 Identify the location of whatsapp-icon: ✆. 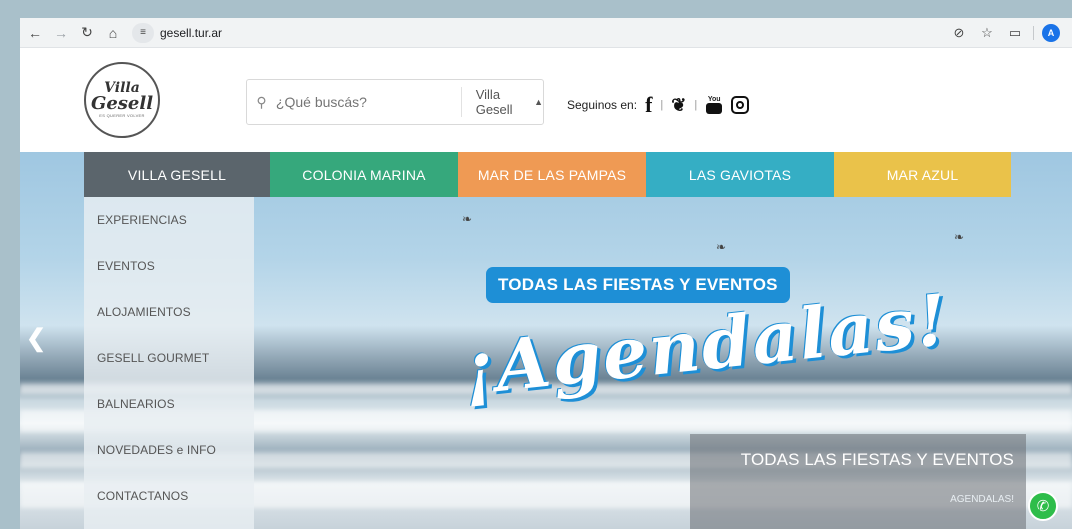
(1043, 506).